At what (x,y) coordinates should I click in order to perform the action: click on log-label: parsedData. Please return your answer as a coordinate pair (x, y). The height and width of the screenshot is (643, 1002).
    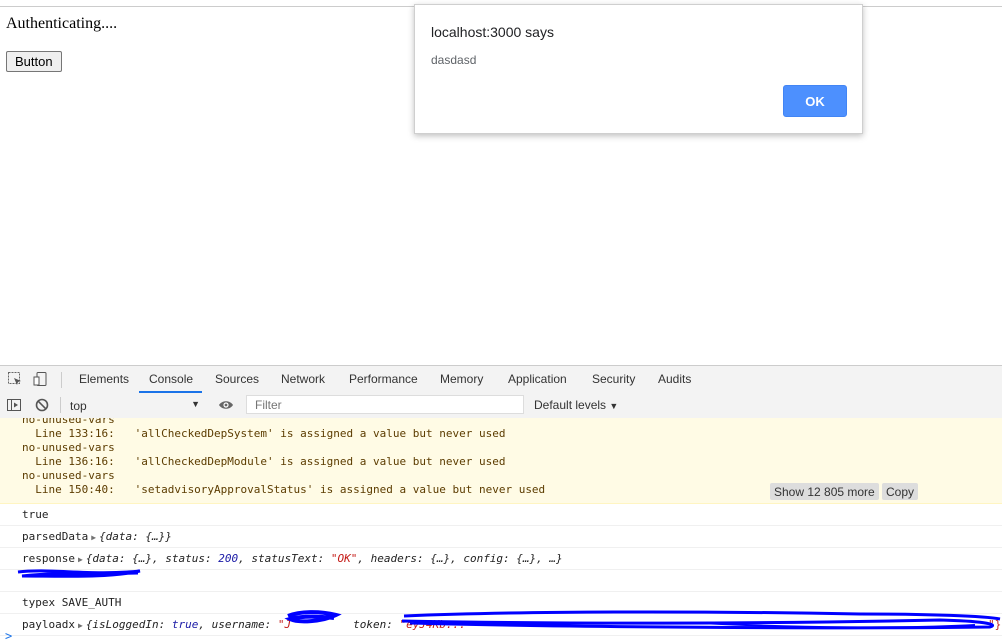
    Looking at the image, I should click on (55, 536).